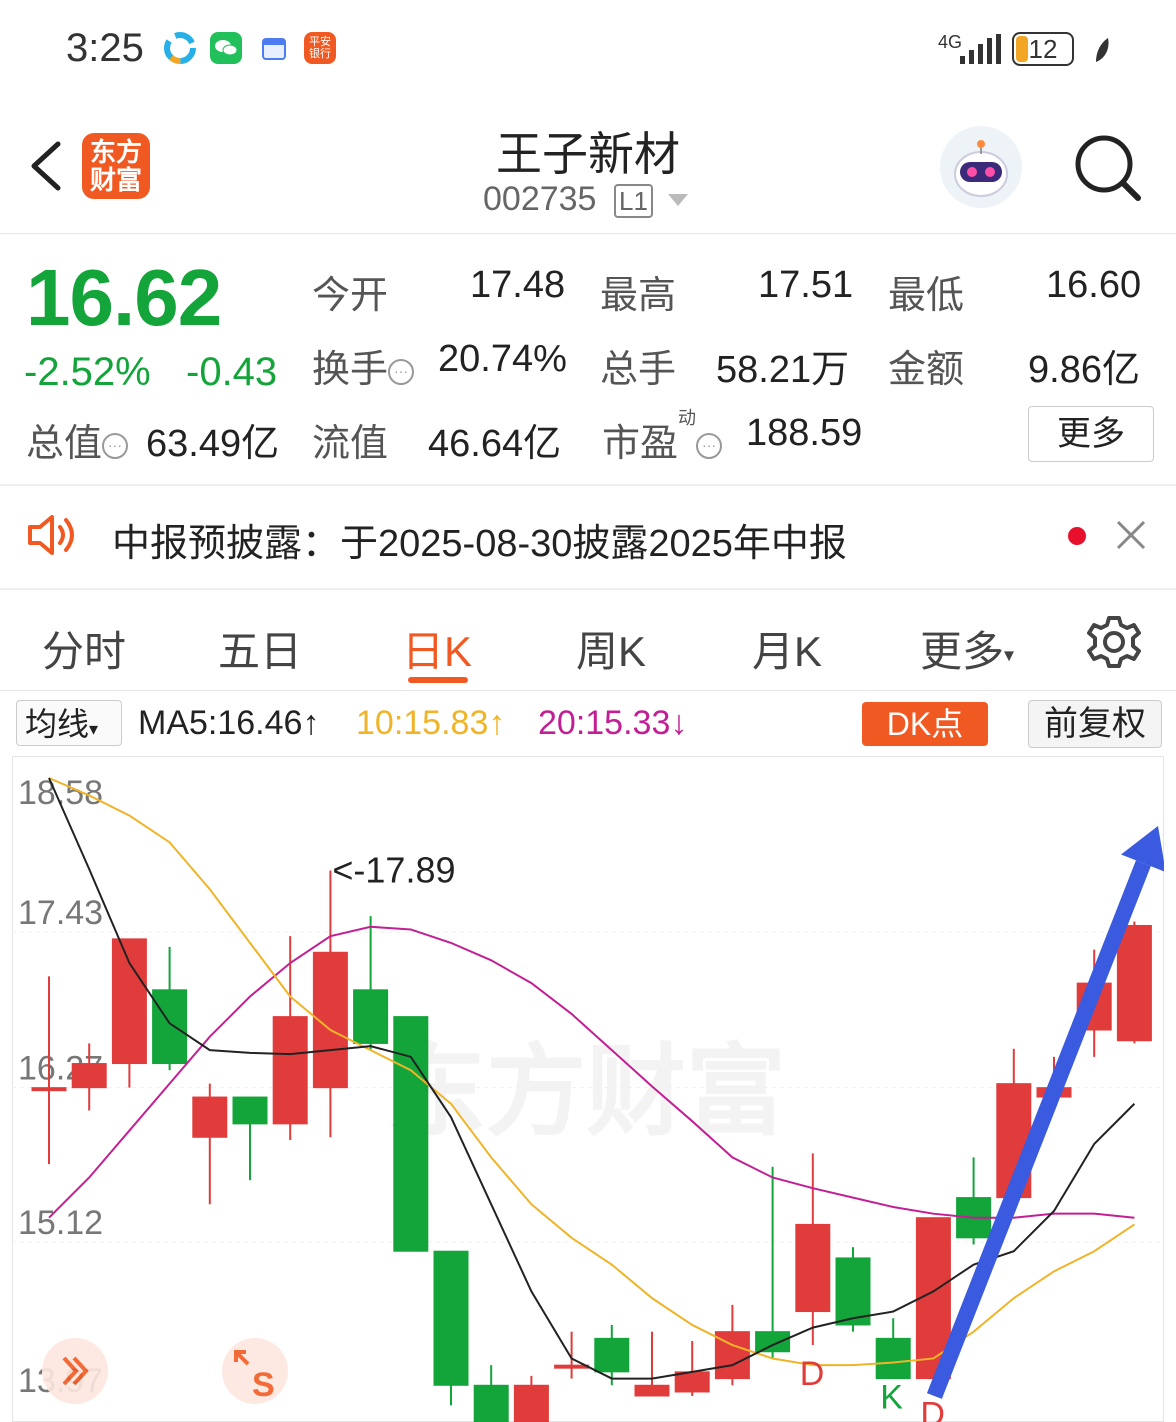 This screenshot has height=1422, width=1176. What do you see at coordinates (479, 539) in the screenshot?
I see `earnings-notice: 中报预披露：于2025-08-30披露2025年中报` at bounding box center [479, 539].